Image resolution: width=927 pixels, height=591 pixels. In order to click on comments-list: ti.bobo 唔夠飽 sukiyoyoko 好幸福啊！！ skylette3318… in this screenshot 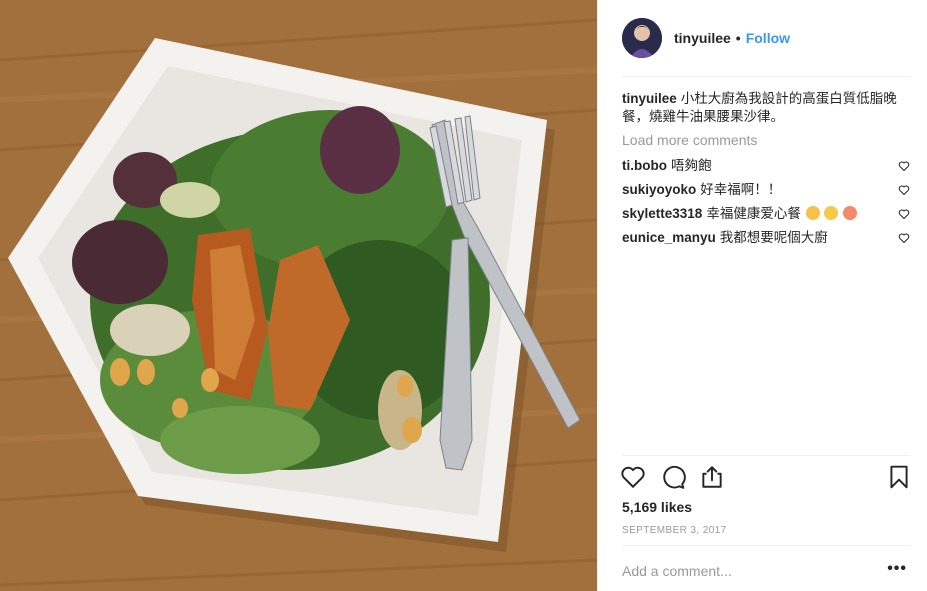, I will do `click(767, 205)`.